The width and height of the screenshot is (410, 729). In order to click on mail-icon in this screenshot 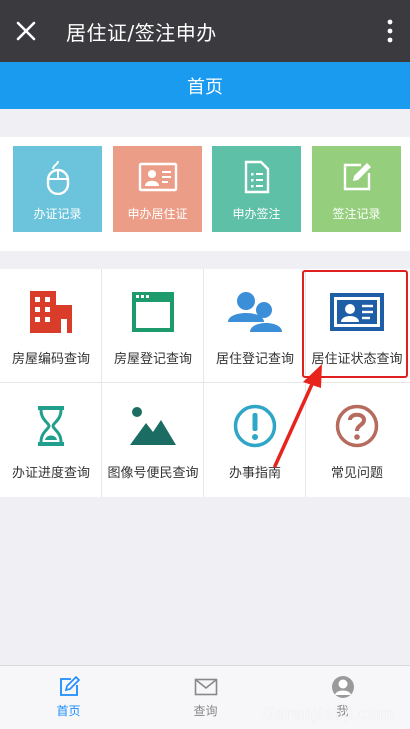, I will do `click(205, 687)`.